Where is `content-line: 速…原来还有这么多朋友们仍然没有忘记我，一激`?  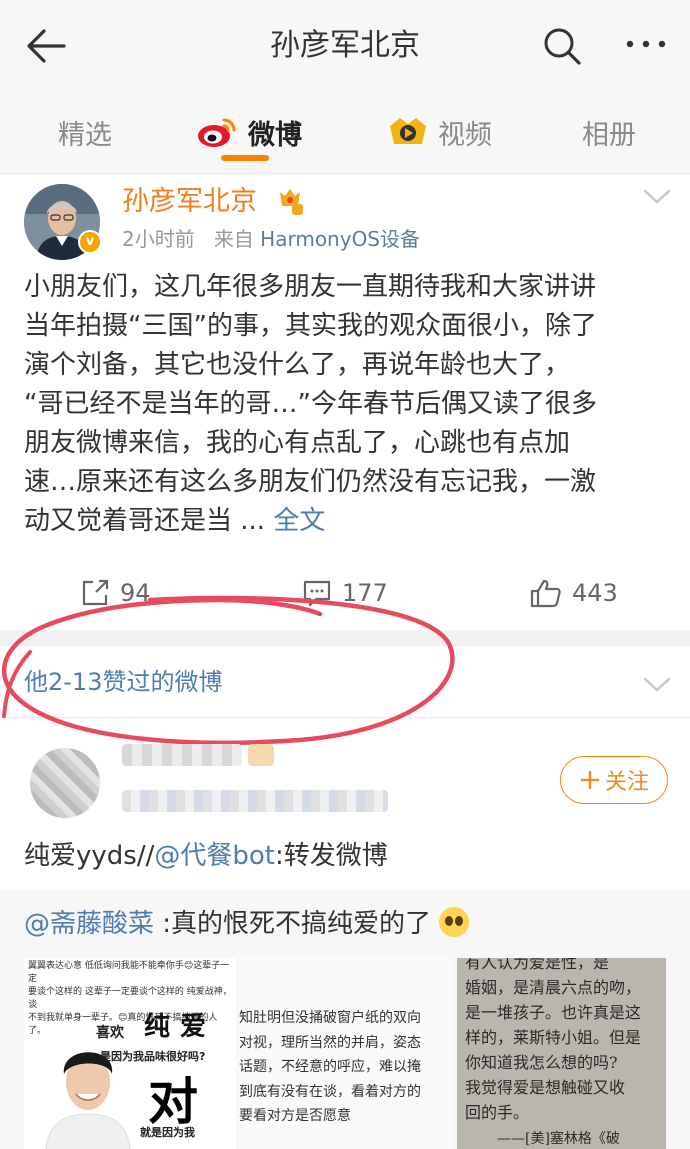
content-line: 速…原来还有这么多朋友们仍然没有忘记我，一激 is located at coordinates (310, 482).